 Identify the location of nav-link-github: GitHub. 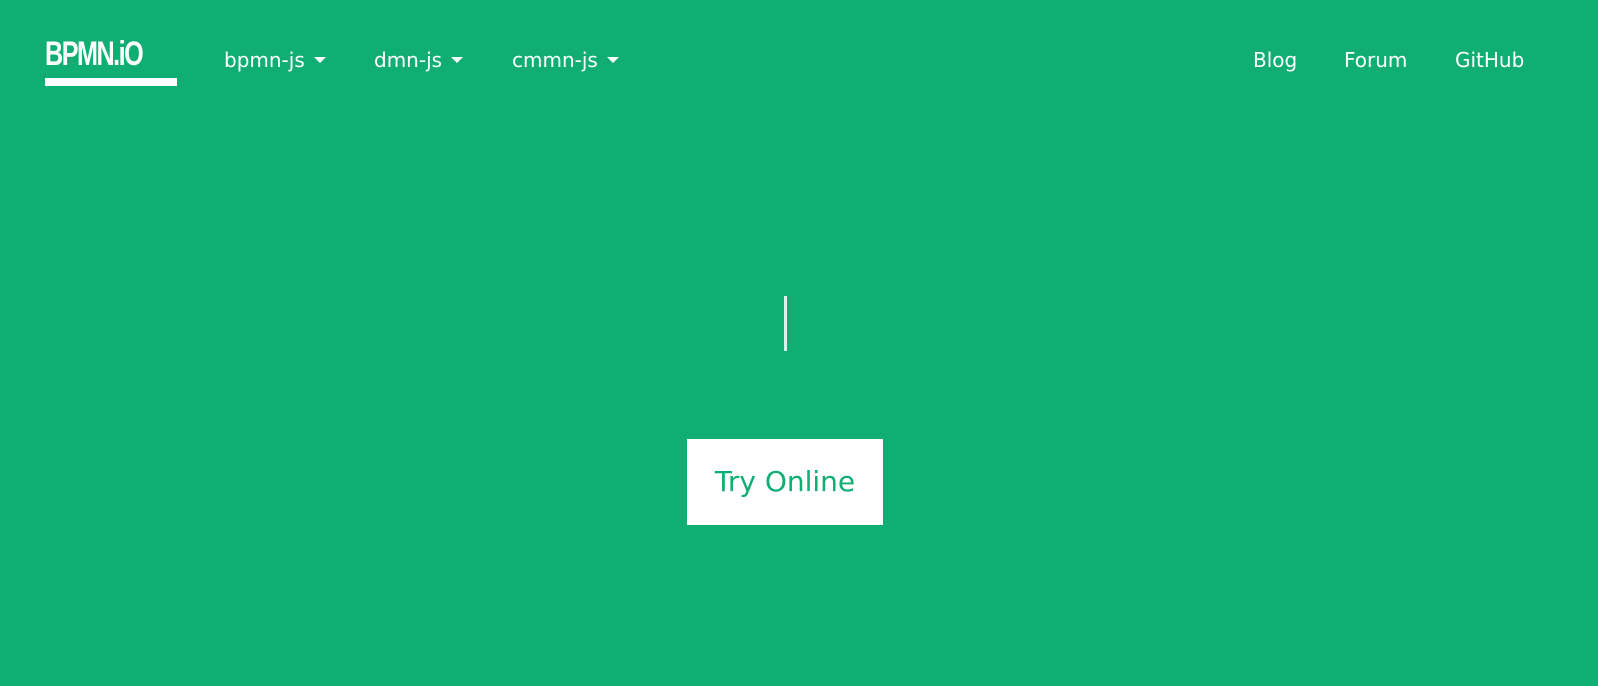
(1489, 60).